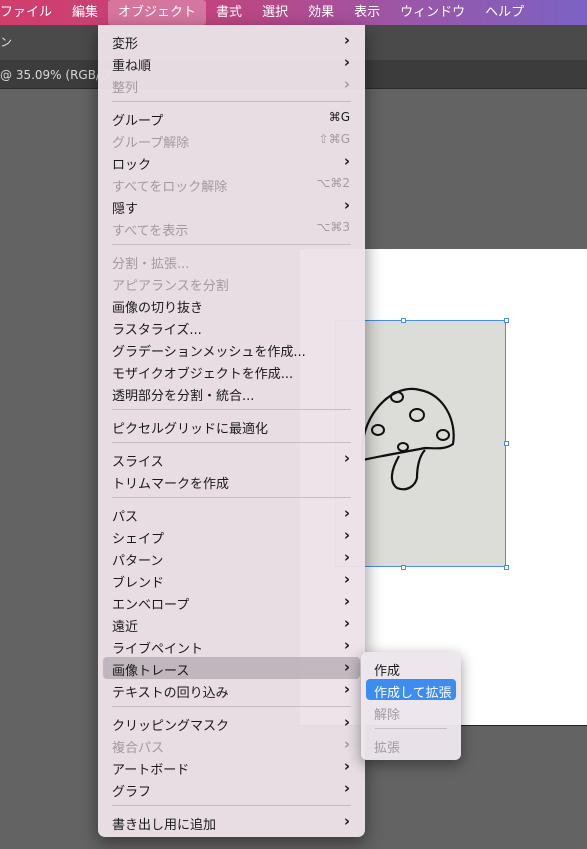 The height and width of the screenshot is (849, 587). I want to click on menu-item-image-trace: 画像トレース ›, so click(231, 668).